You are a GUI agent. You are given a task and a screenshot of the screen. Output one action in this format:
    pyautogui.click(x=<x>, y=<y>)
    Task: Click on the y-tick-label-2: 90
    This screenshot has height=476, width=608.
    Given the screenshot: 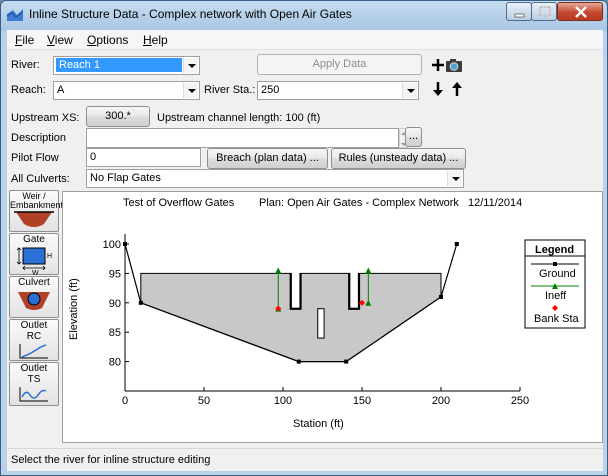 What is the action you would take?
    pyautogui.click(x=115, y=304)
    